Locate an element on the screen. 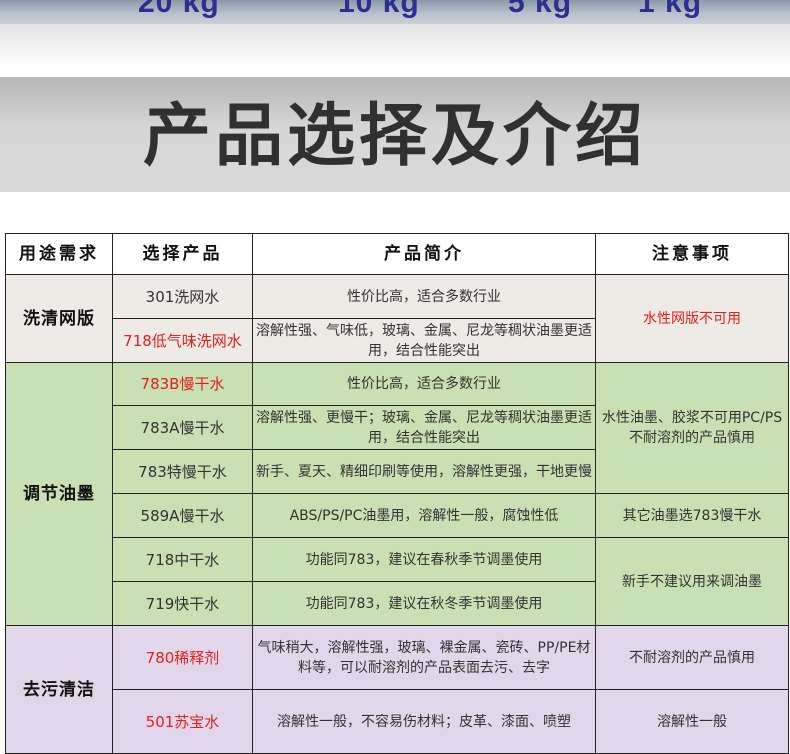 The height and width of the screenshot is (754, 790). note-cell: 其它油墨选783慢干水 is located at coordinates (692, 515).